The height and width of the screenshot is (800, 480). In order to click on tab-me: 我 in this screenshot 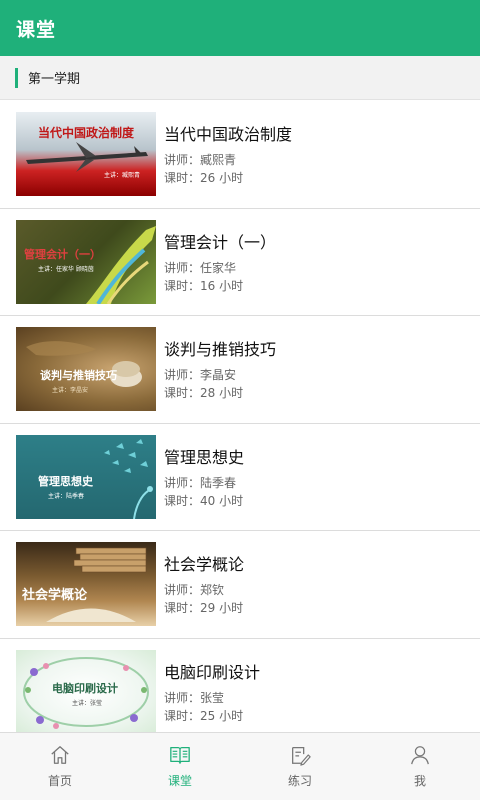, I will do `click(420, 766)`.